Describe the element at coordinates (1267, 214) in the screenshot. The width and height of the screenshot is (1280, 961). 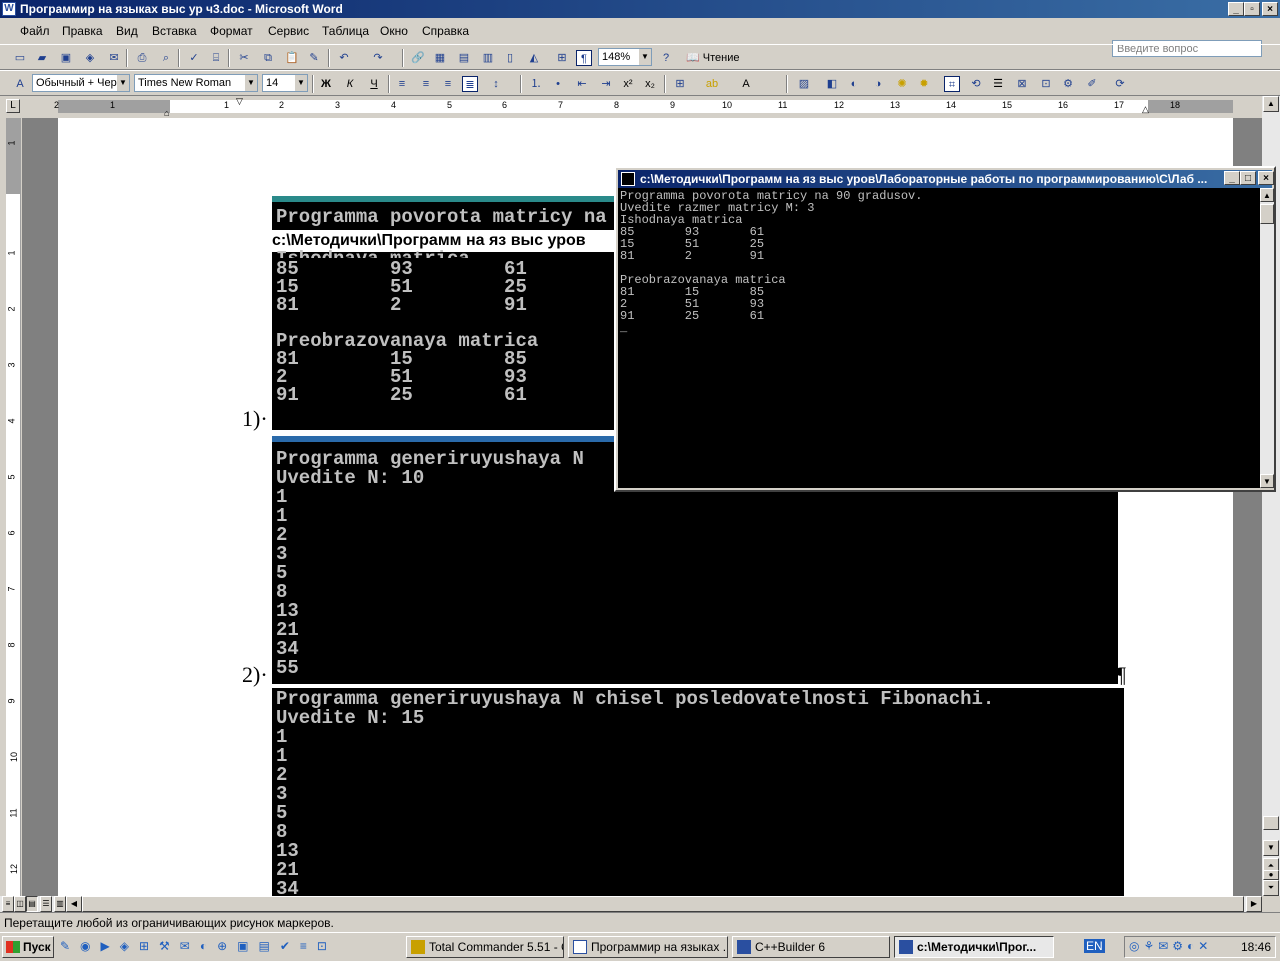
I see `console-scroll-thumb` at that location.